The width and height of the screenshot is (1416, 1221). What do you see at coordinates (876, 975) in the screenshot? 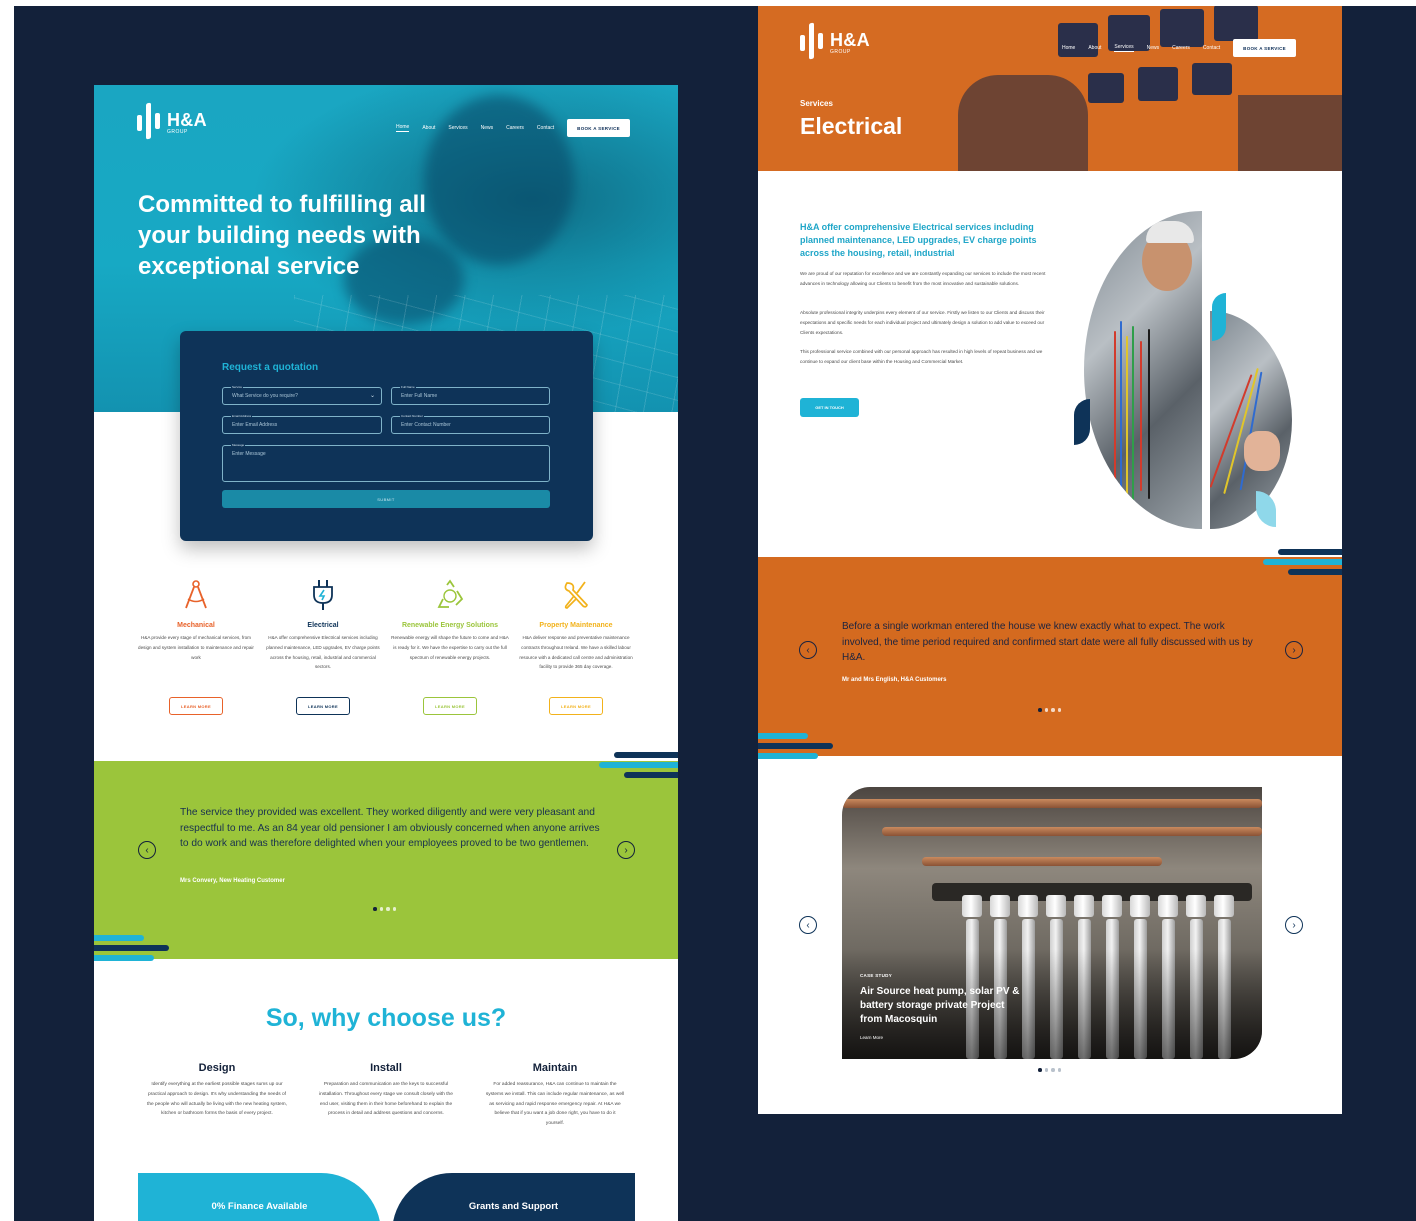
I see `case-study-tag: CASE STUDY` at bounding box center [876, 975].